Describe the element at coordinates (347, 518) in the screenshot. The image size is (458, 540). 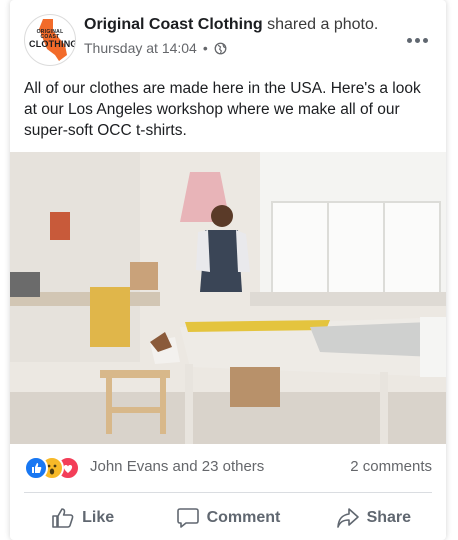
I see `share-arrow-icon` at that location.